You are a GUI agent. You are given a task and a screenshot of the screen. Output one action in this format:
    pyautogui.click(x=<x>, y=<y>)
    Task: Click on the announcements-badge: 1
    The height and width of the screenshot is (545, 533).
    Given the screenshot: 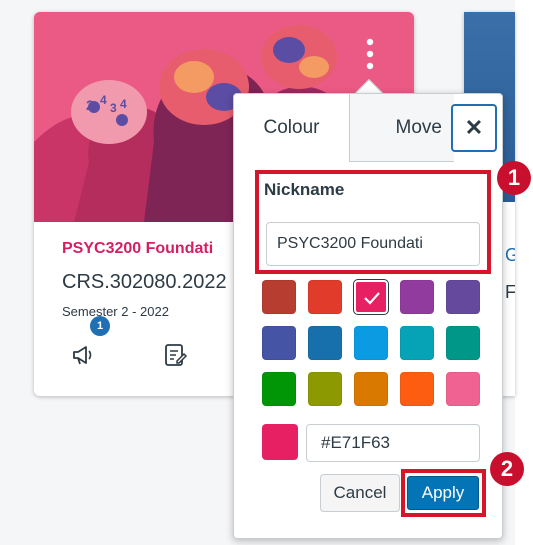 What is the action you would take?
    pyautogui.click(x=100, y=326)
    